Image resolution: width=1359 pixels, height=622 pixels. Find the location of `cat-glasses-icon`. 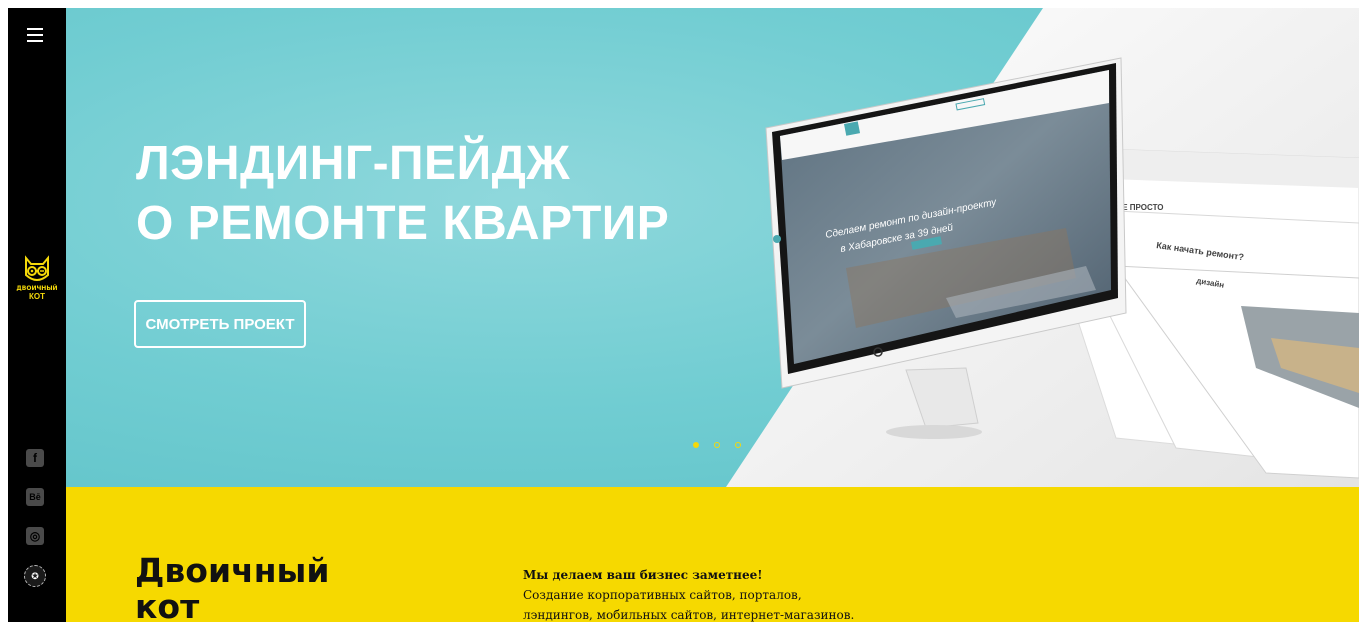

cat-glasses-icon is located at coordinates (37, 268).